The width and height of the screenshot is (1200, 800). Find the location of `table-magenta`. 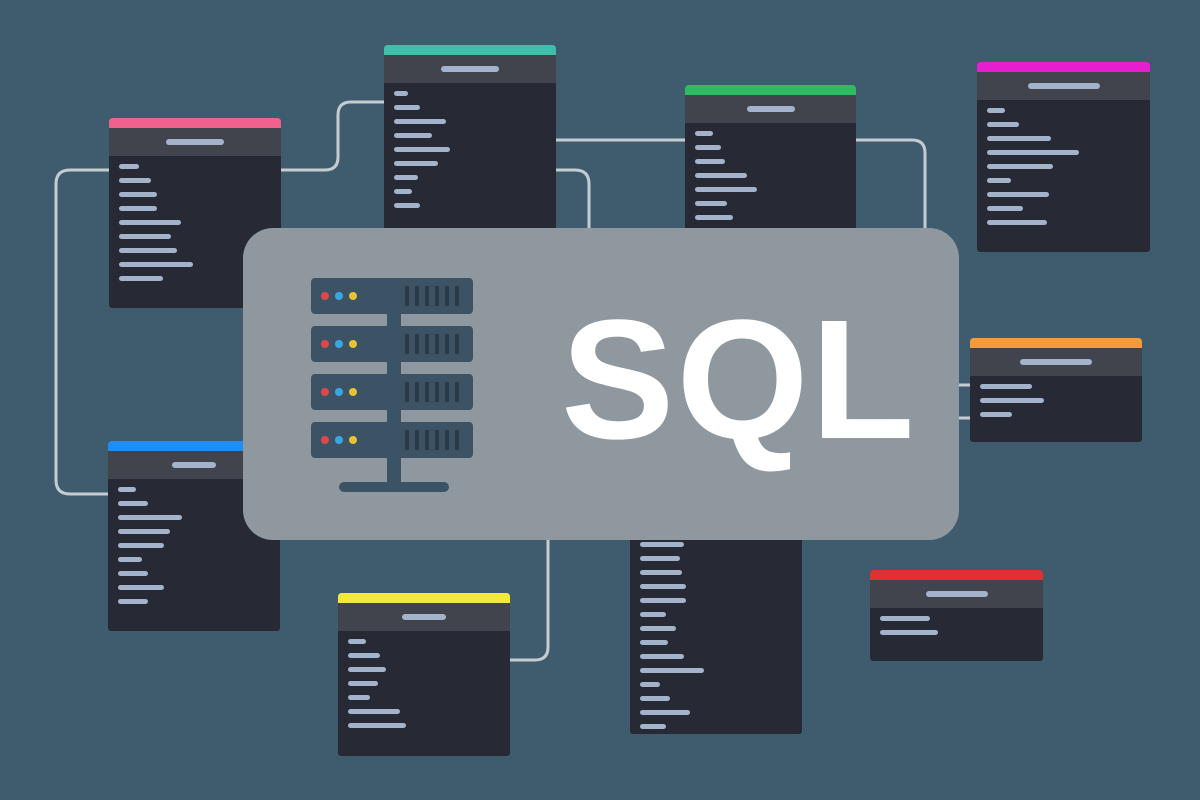

table-magenta is located at coordinates (1063, 157).